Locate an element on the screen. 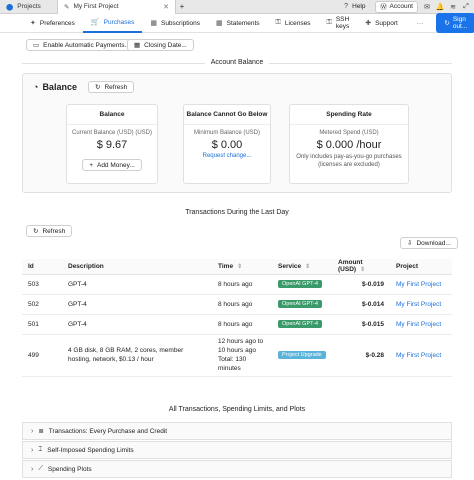 The height and width of the screenshot is (480, 474). fullscreen-icon: ⤢ is located at coordinates (466, 7).